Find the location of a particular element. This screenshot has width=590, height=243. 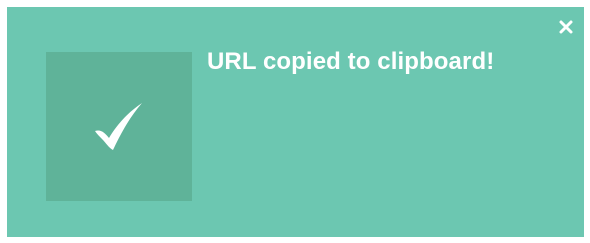

close-button is located at coordinates (566, 27).